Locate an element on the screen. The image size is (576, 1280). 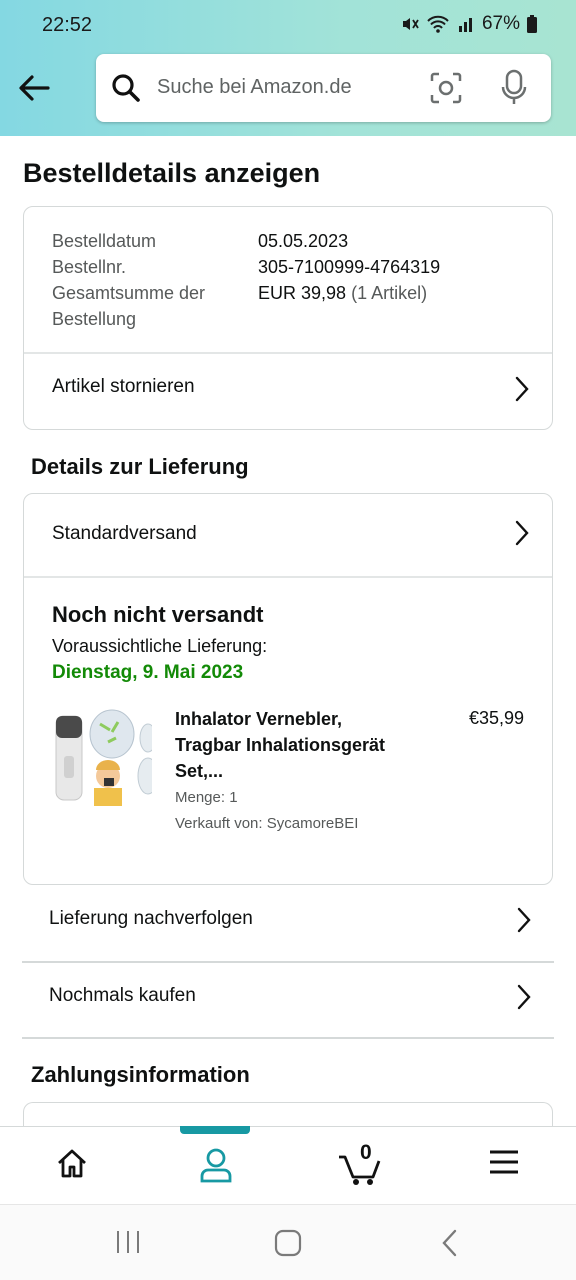
system-nav-bar is located at coordinates (288, 1242).